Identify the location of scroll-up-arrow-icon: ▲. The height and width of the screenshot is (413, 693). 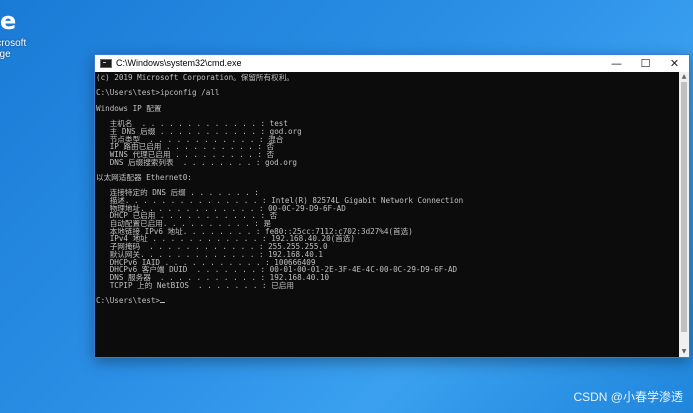
(684, 77).